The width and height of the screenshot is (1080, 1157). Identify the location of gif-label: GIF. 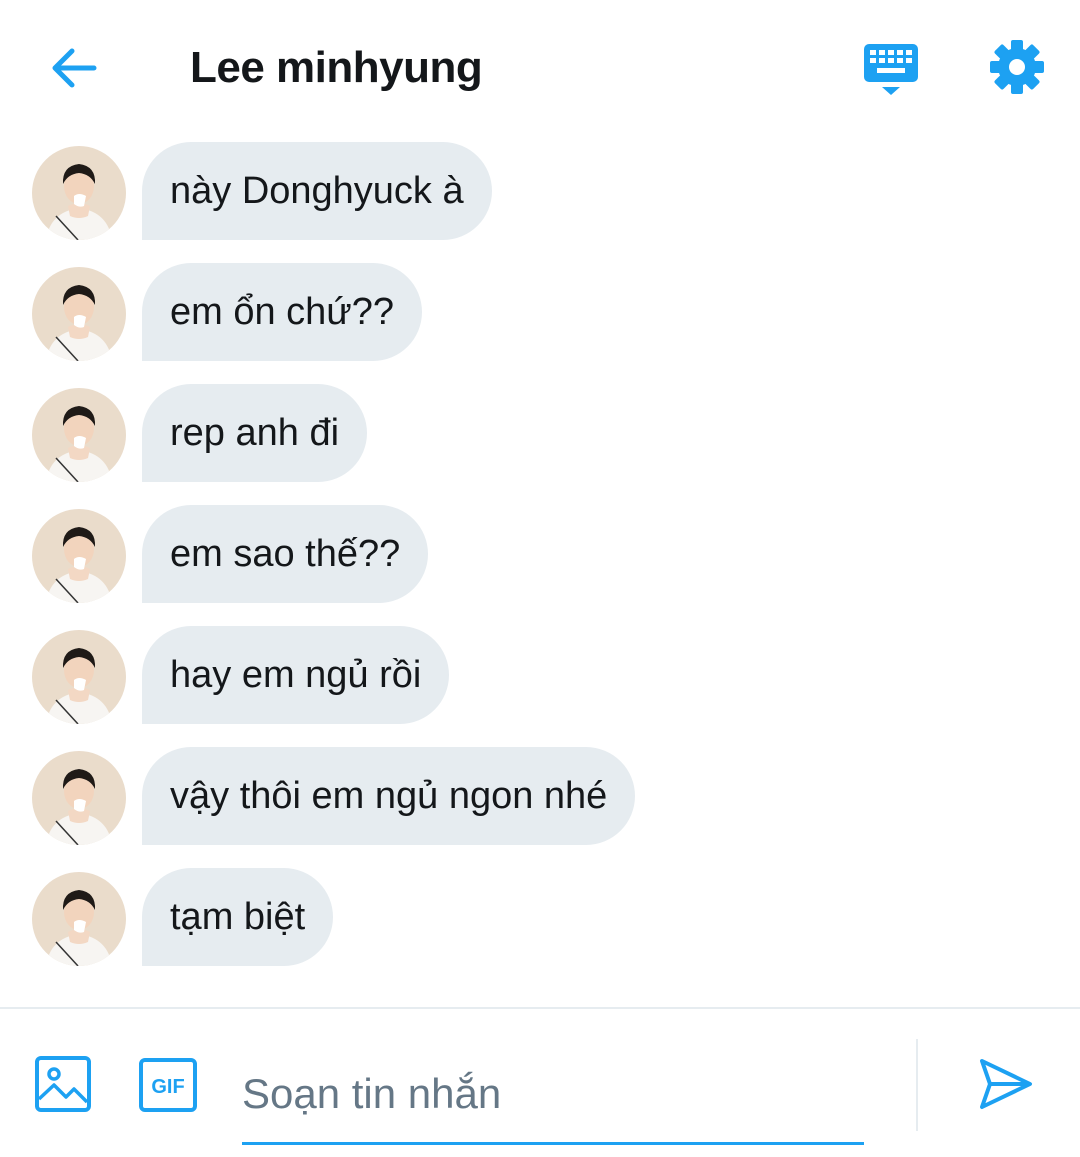
(167, 1087).